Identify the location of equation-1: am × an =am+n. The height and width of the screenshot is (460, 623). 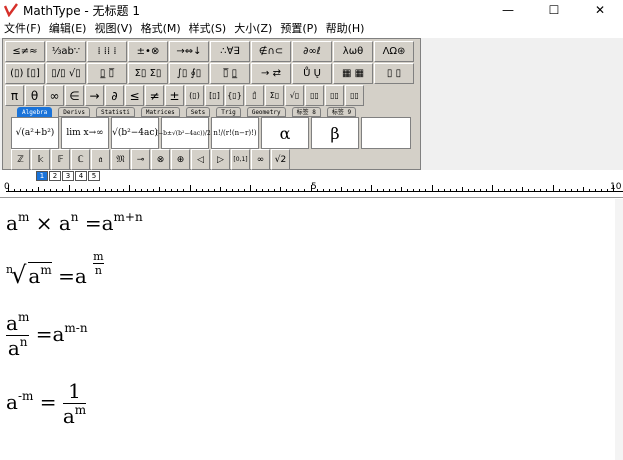
(74, 222).